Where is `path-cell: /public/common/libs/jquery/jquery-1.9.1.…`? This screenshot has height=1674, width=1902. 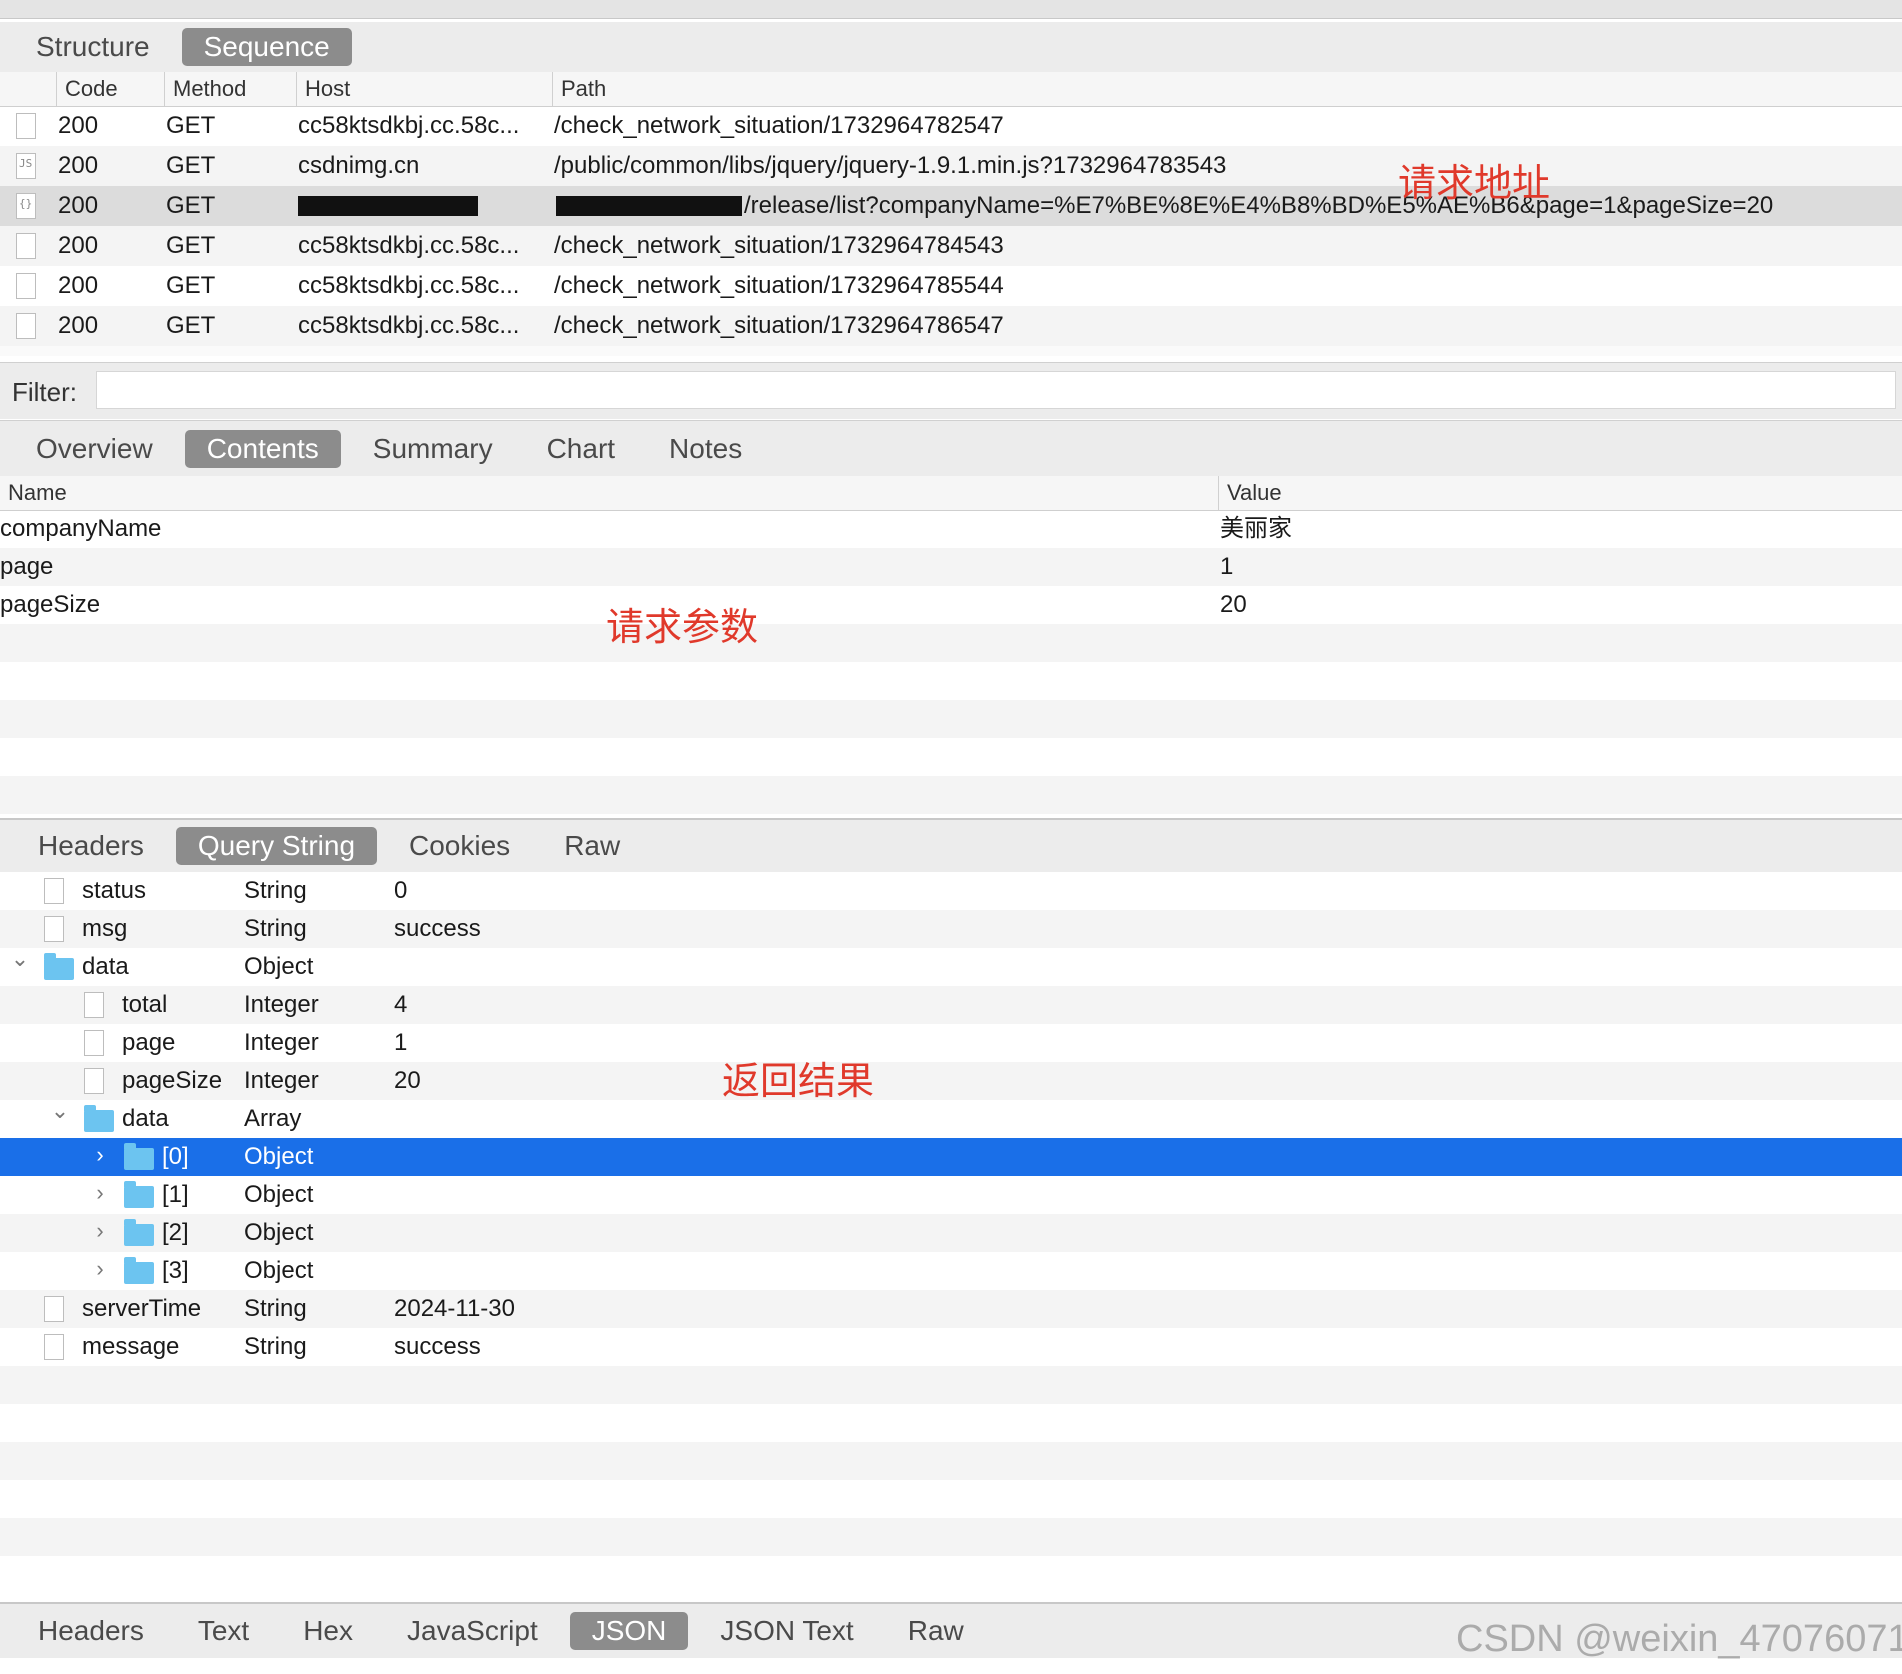 path-cell: /public/common/libs/jquery/jquery-1.9.1.… is located at coordinates (890, 165).